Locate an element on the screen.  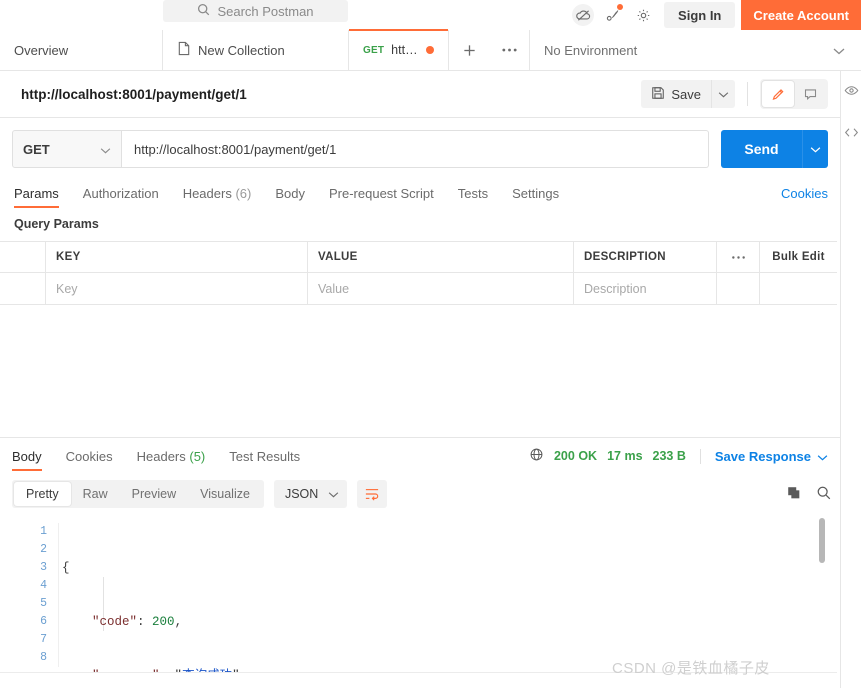
tab-overview: Overview is located at coordinates (81, 50).